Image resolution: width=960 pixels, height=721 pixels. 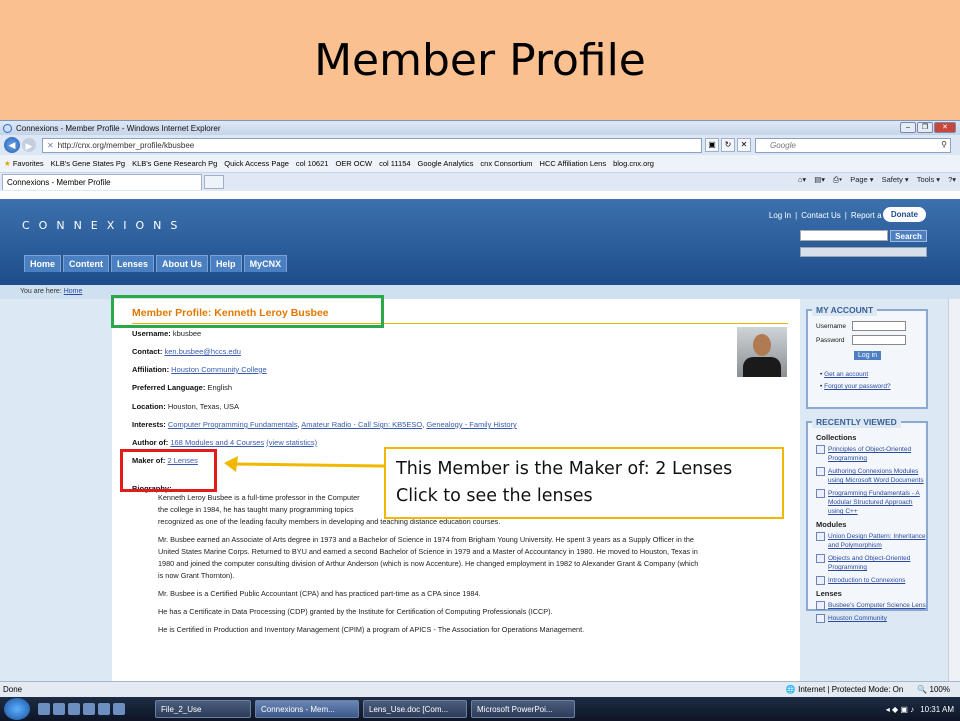 What do you see at coordinates (877, 605) in the screenshot?
I see `recent-lens-link: Busbee's Computer Science Lens` at bounding box center [877, 605].